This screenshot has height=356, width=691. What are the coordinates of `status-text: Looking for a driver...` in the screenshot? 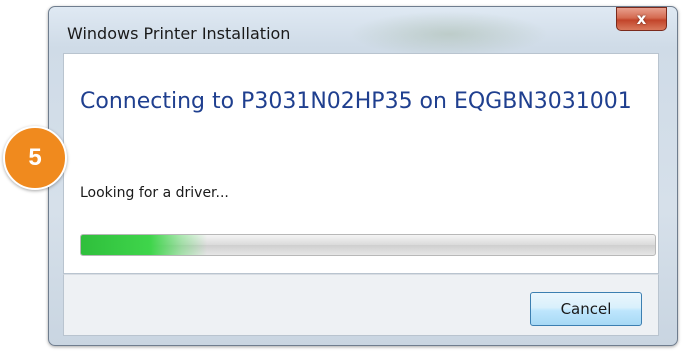 It's located at (154, 193).